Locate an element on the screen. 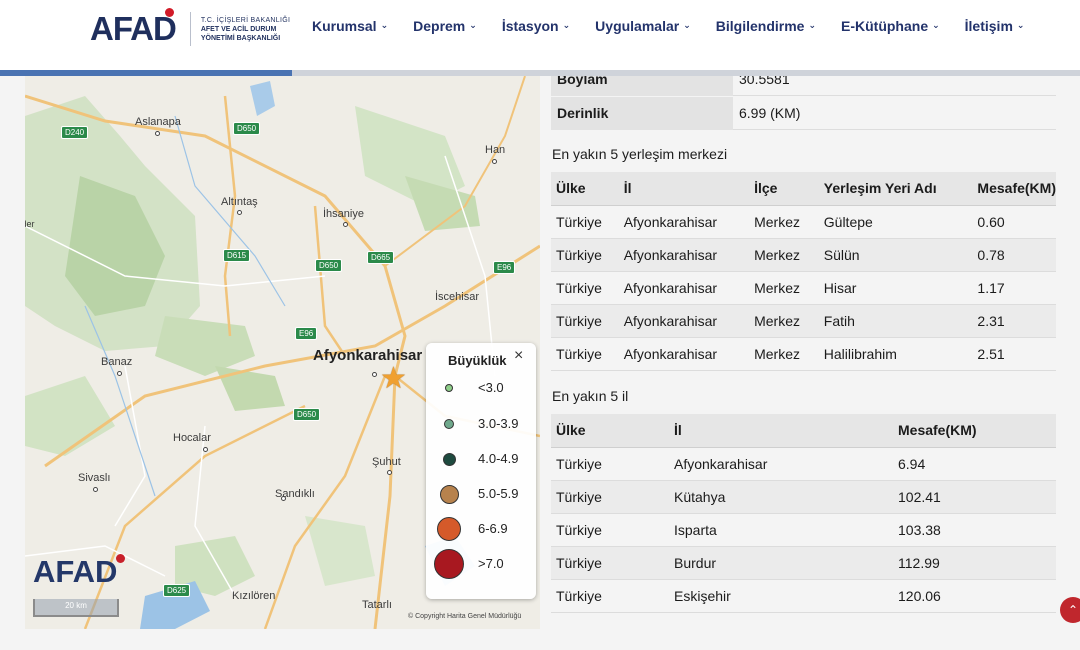  legend-title: Büyüklük is located at coordinates (477, 360).